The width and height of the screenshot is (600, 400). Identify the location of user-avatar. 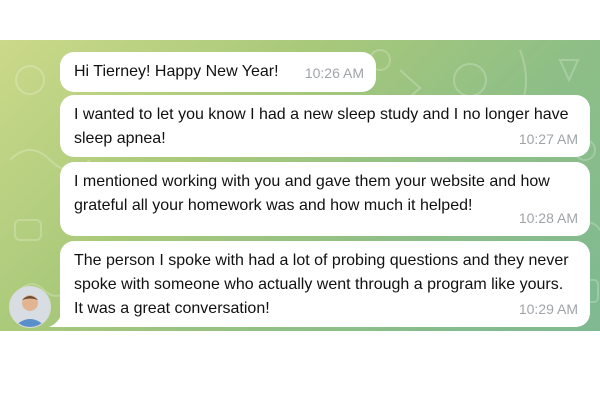
(30, 307).